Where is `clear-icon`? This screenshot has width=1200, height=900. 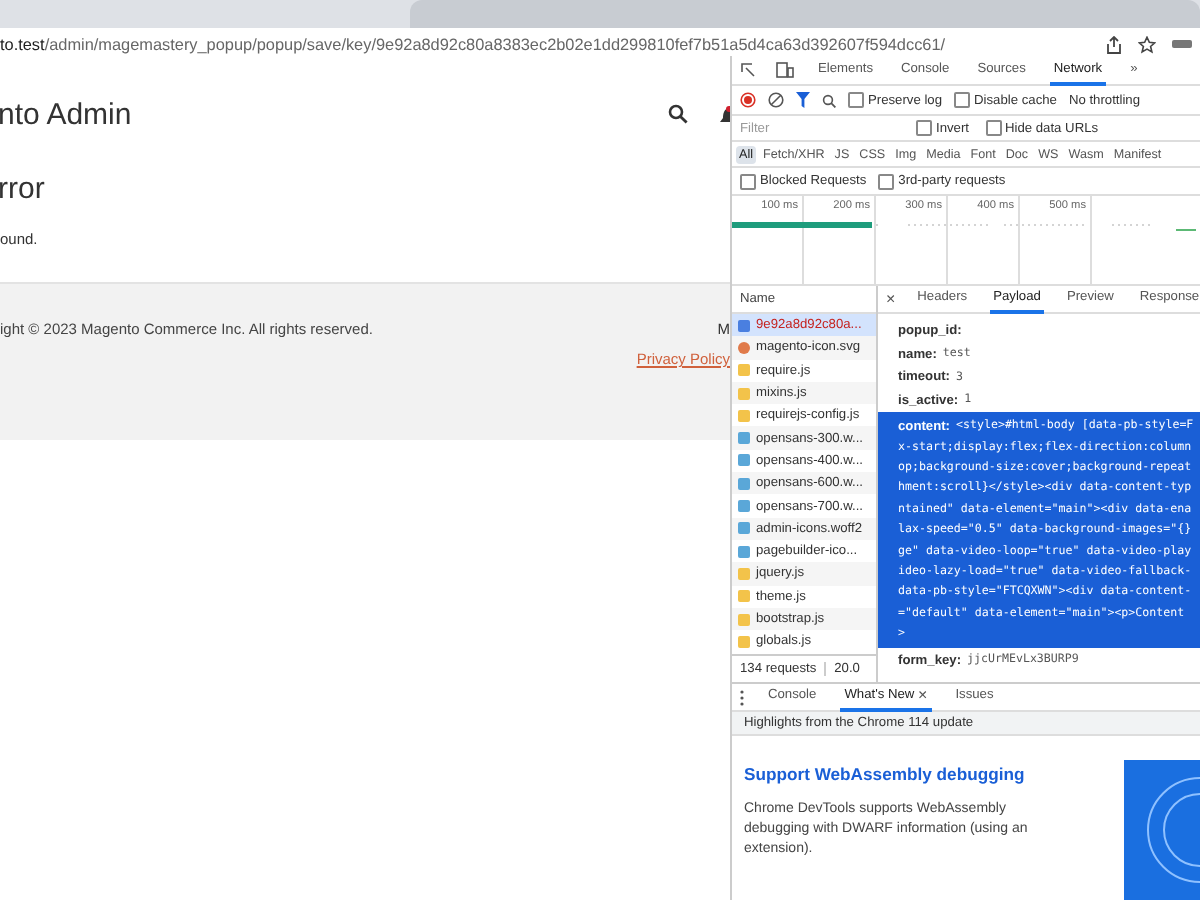
clear-icon is located at coordinates (776, 100).